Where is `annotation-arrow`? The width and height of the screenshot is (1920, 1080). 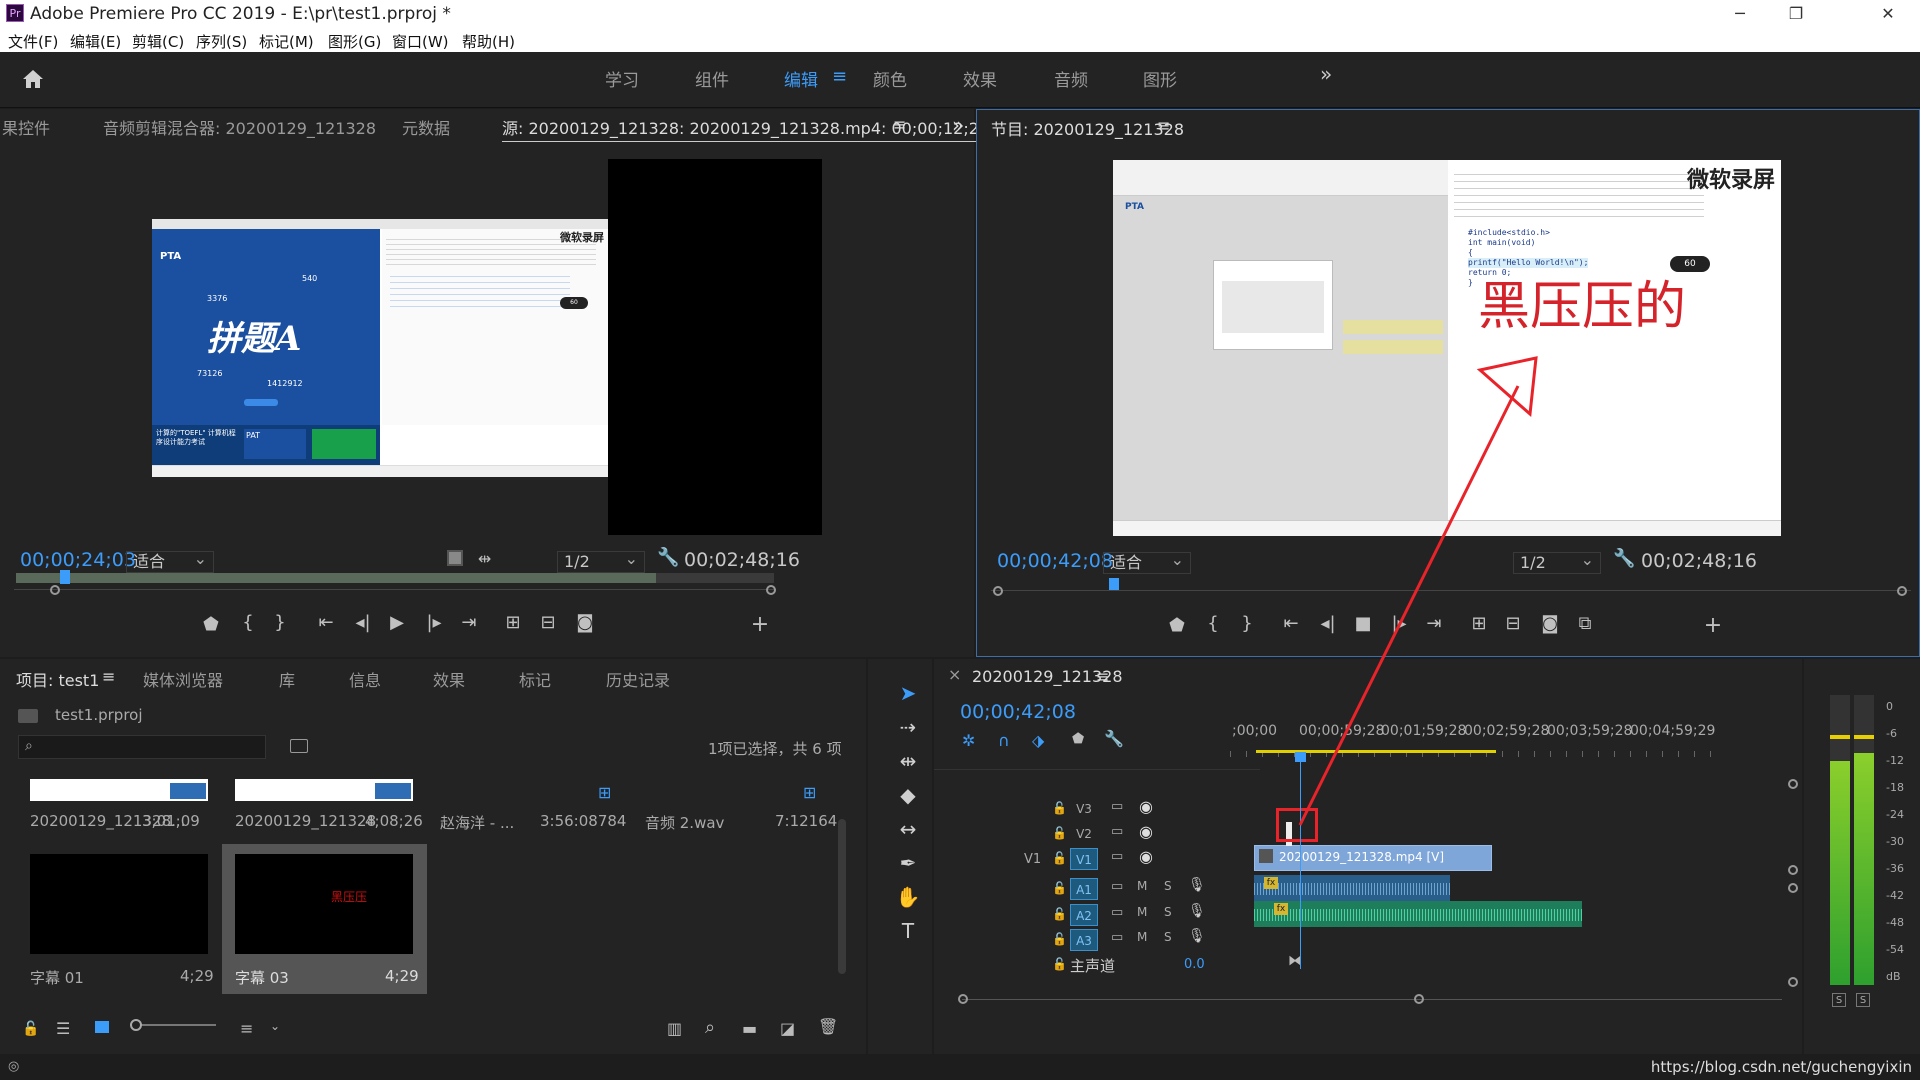
annotation-arrow is located at coordinates (1418, 591).